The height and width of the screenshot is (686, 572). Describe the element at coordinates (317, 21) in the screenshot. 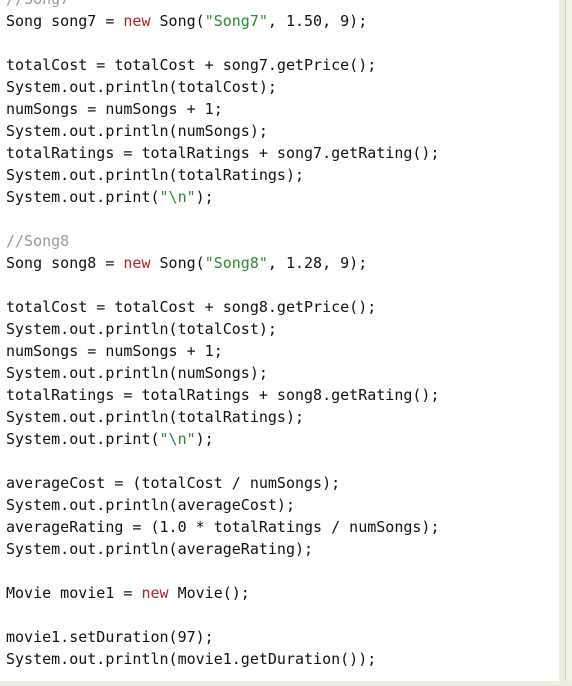

I see `code-token: , 1.50, 9);` at that location.